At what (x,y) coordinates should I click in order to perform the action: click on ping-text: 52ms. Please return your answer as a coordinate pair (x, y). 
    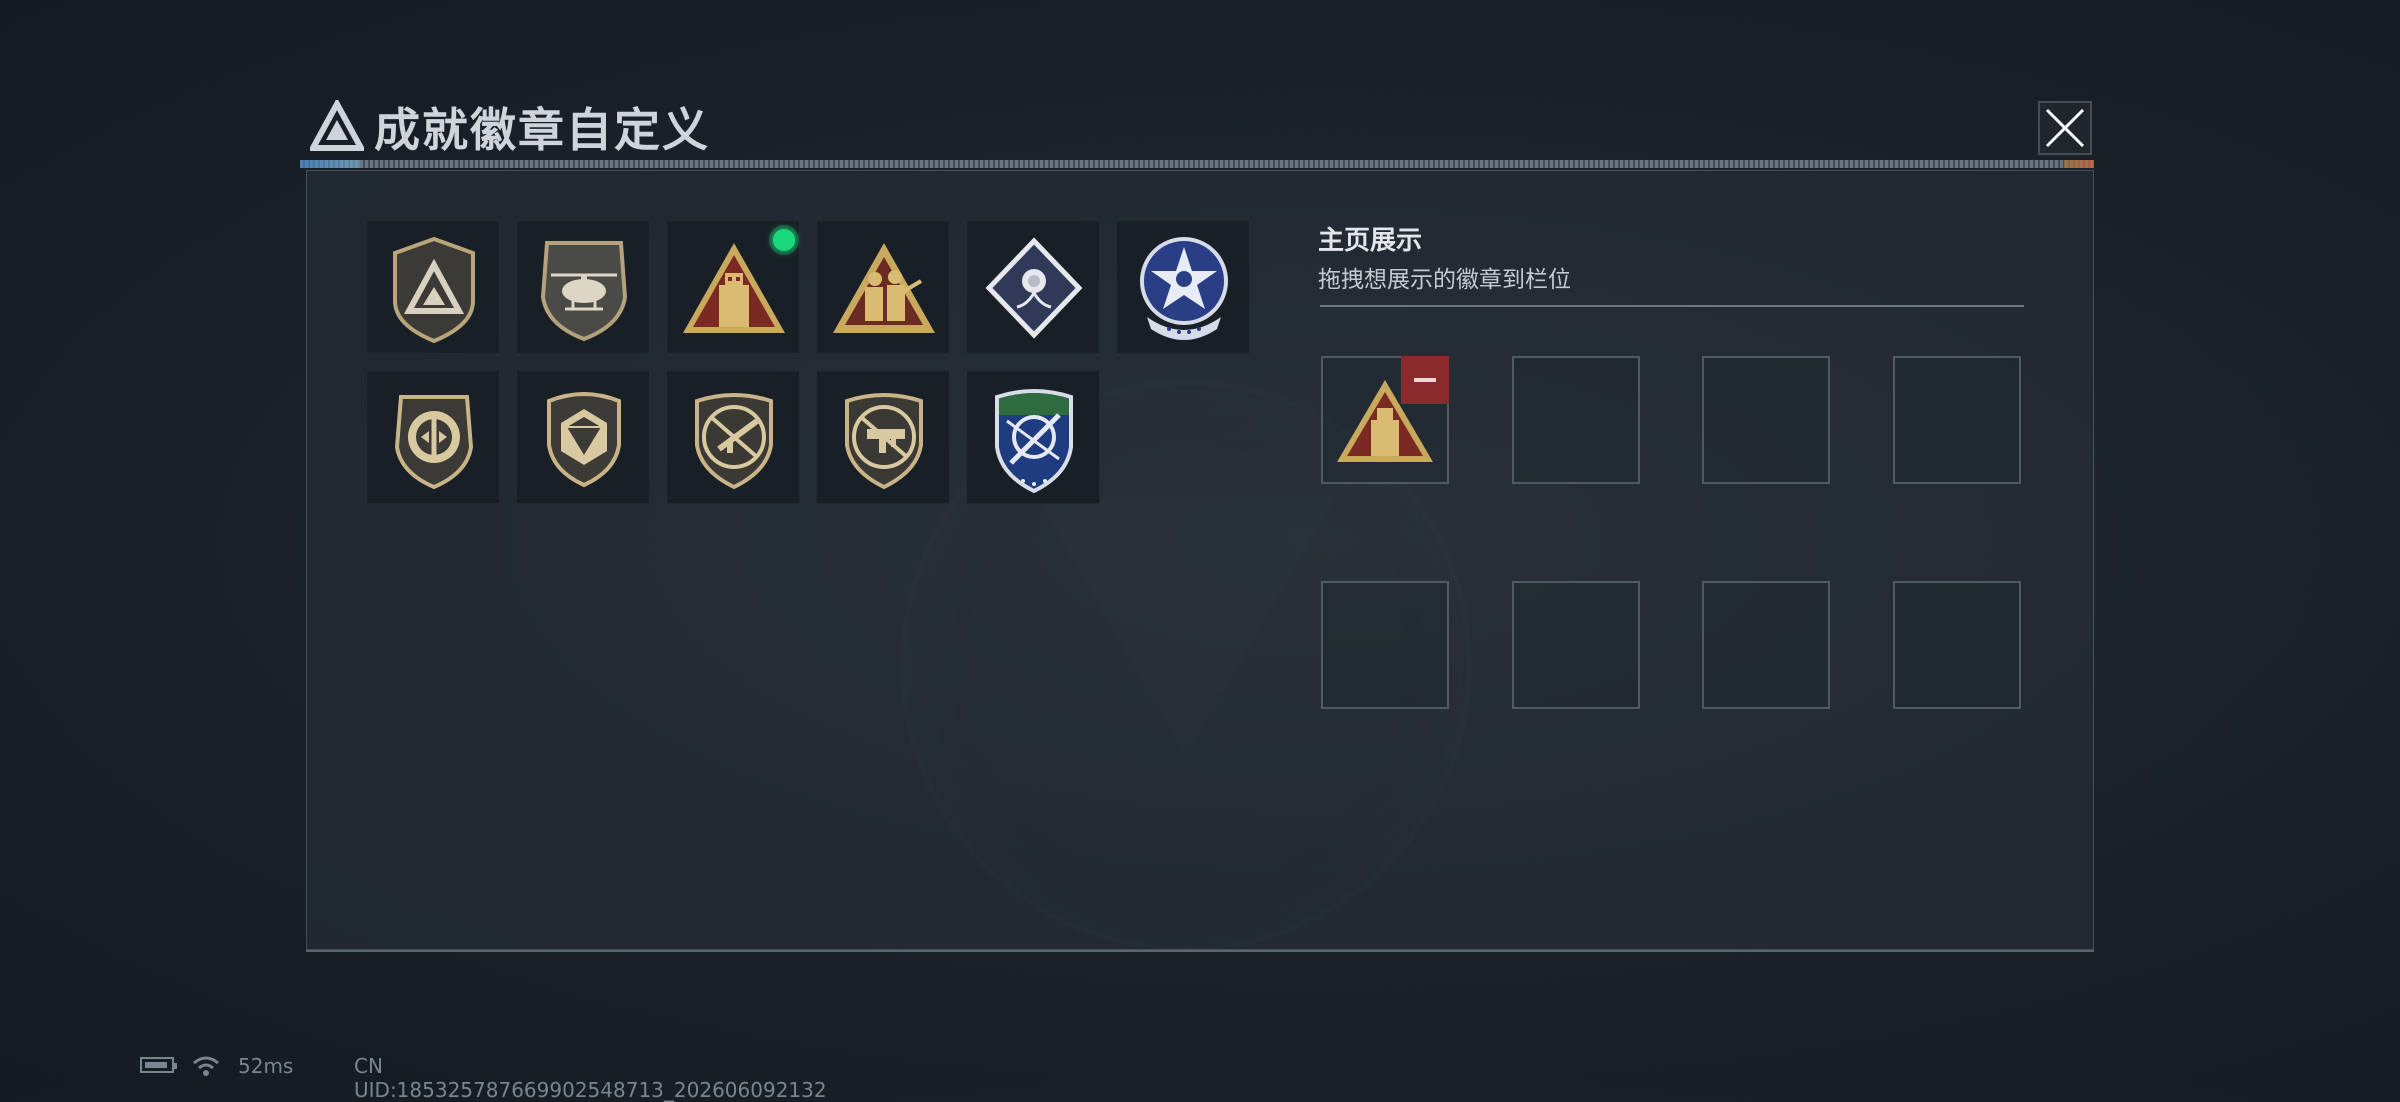
    Looking at the image, I should click on (266, 1066).